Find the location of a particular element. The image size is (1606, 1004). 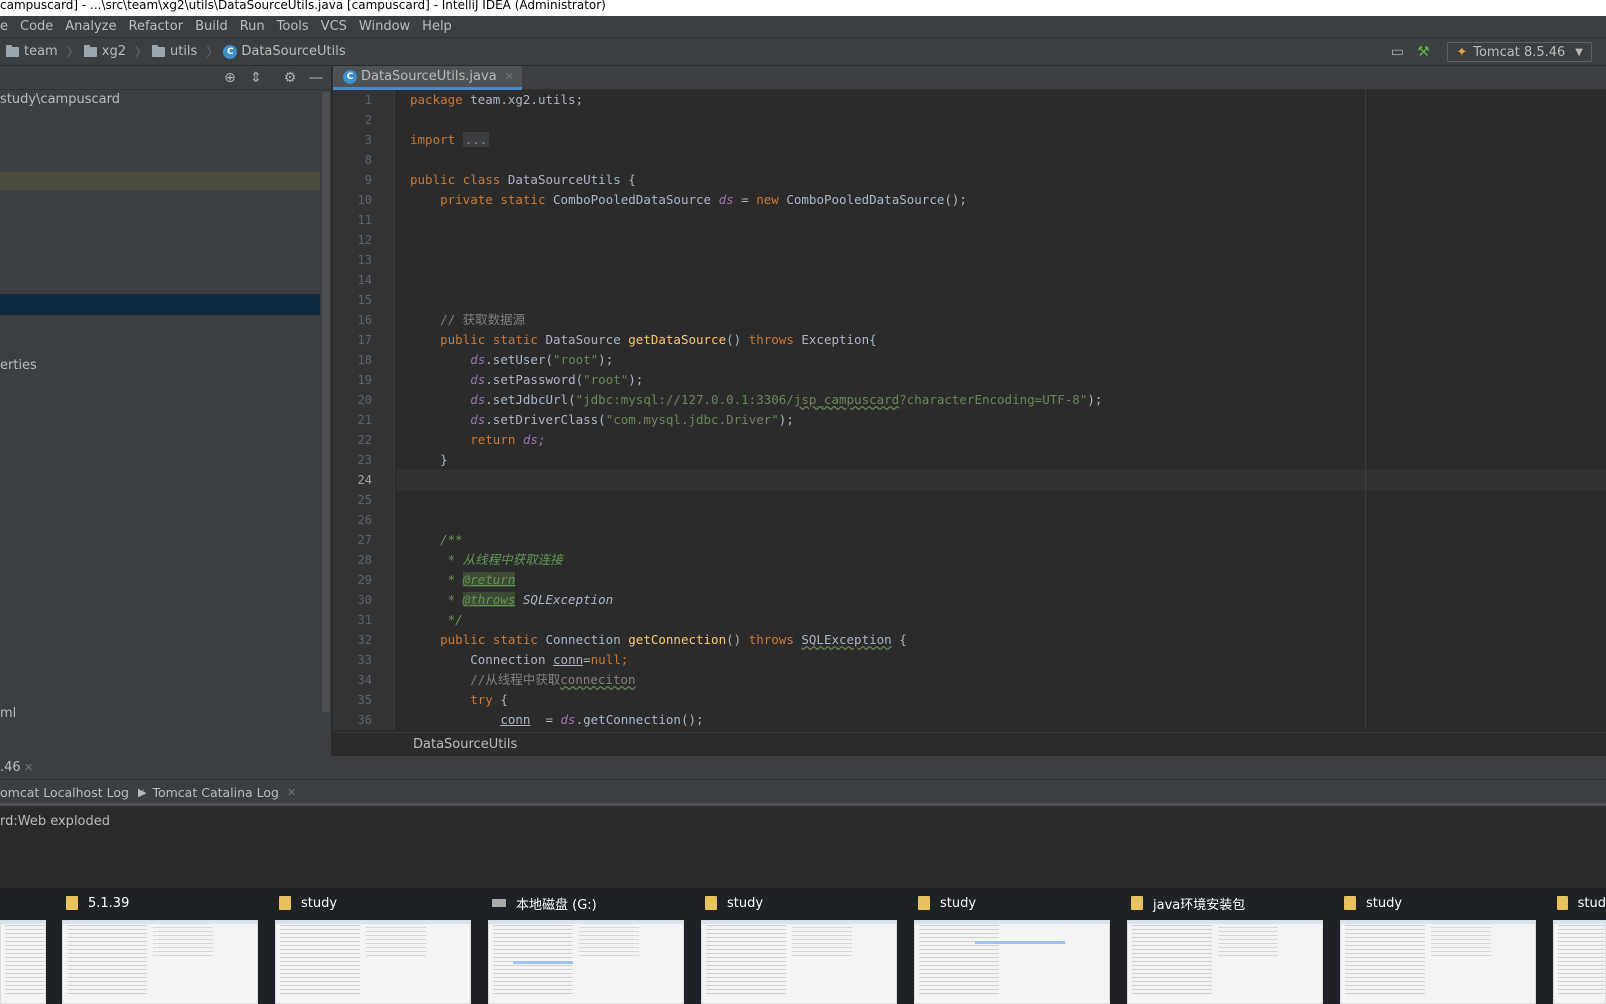

line-number: 1 is located at coordinates (368, 100).